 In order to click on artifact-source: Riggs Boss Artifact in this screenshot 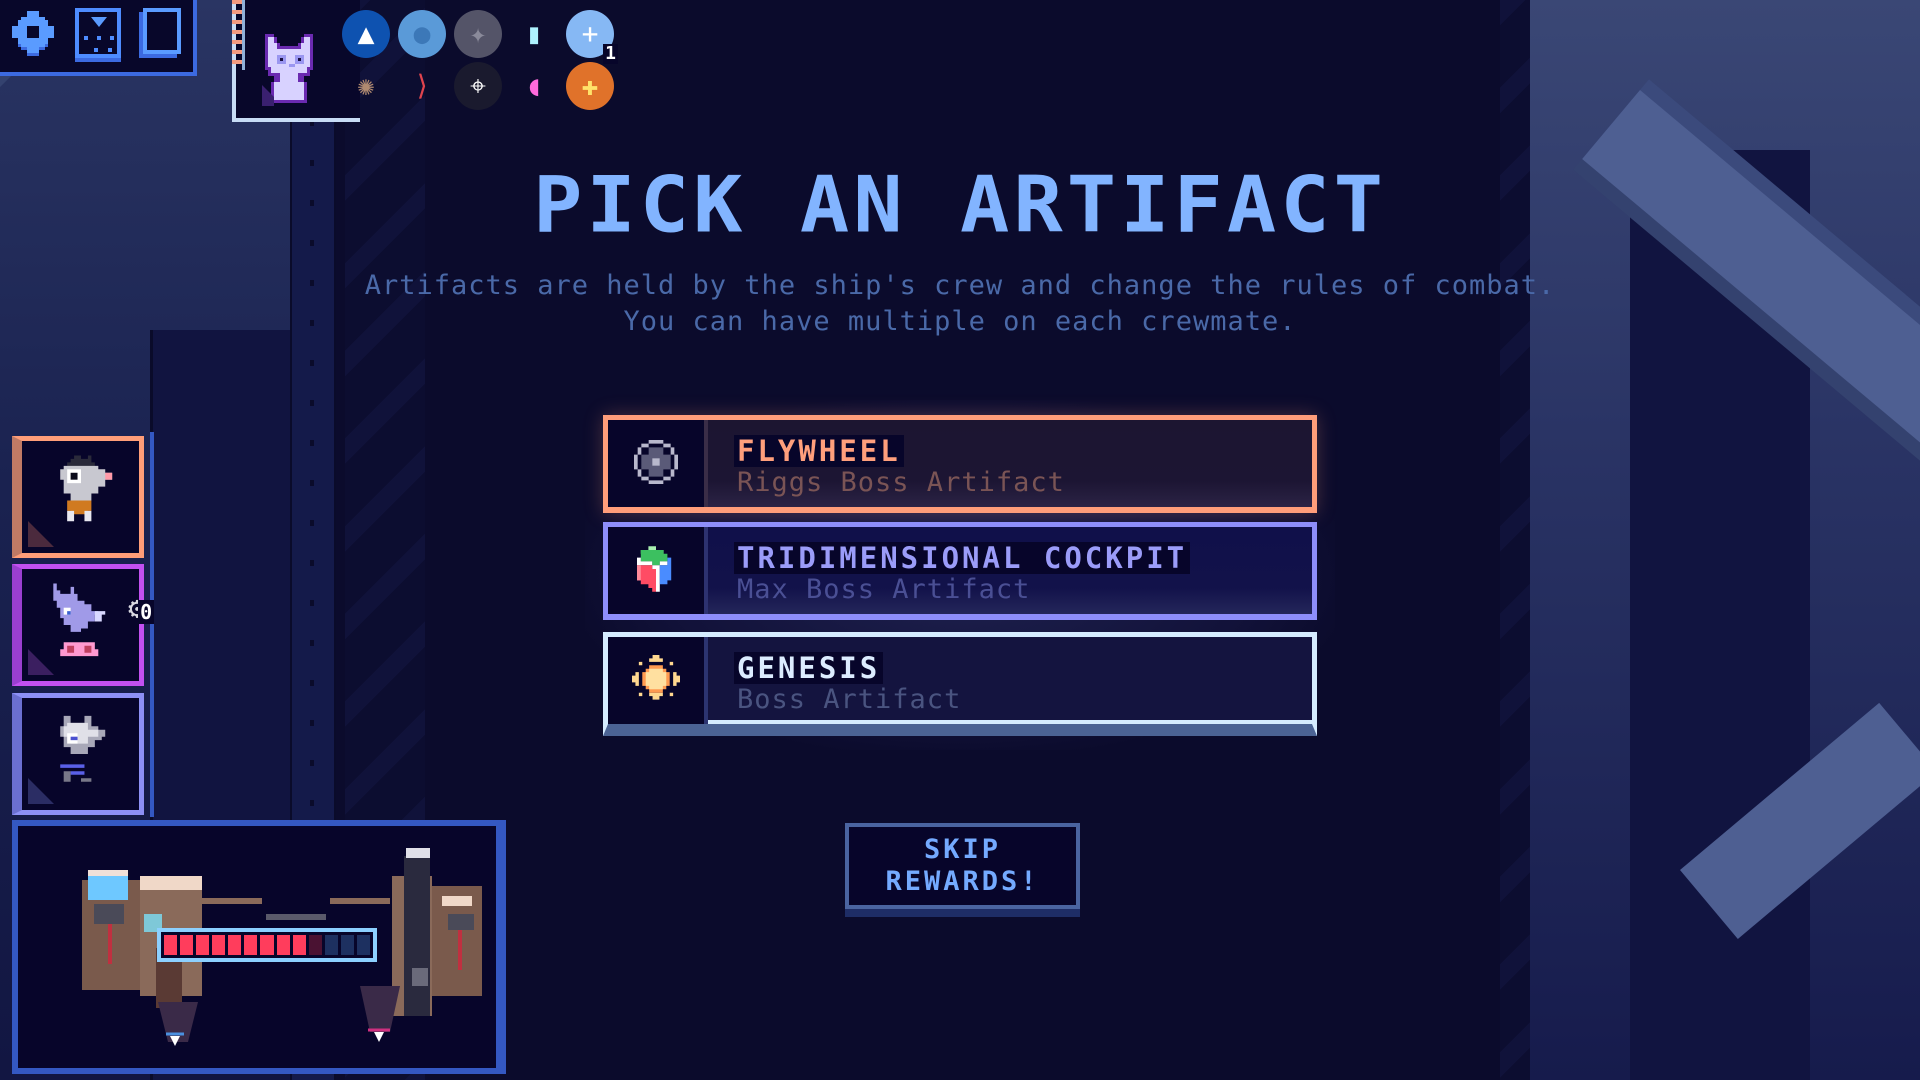, I will do `click(901, 482)`.